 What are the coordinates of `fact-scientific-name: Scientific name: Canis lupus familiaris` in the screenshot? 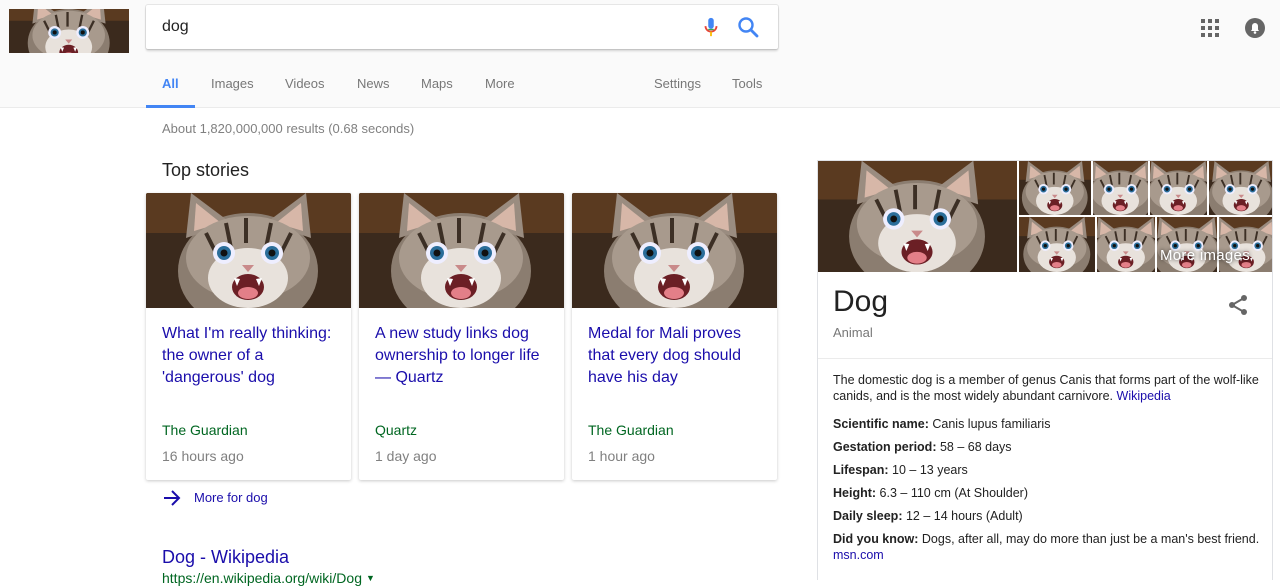 It's located at (1047, 424).